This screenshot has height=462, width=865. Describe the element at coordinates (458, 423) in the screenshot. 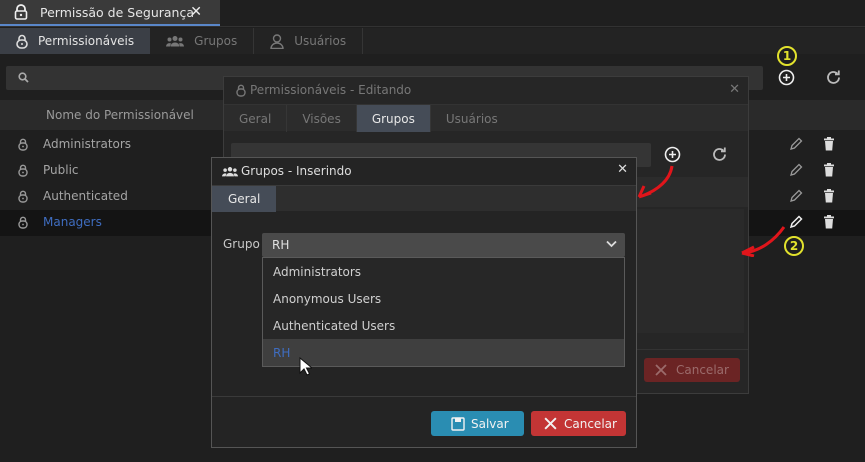

I see `save-icon` at that location.